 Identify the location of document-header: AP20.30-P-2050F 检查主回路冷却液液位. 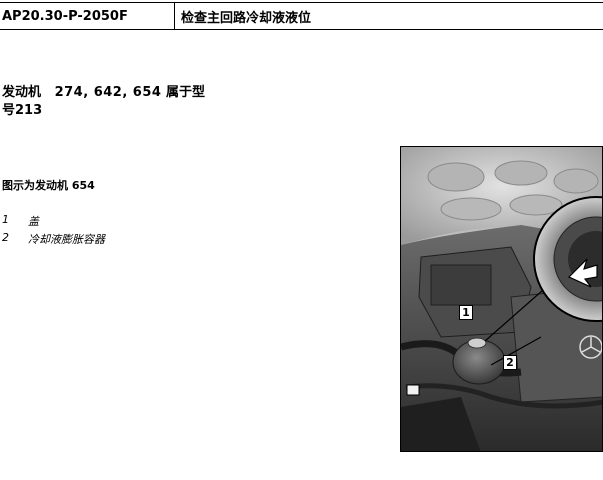
(301, 16).